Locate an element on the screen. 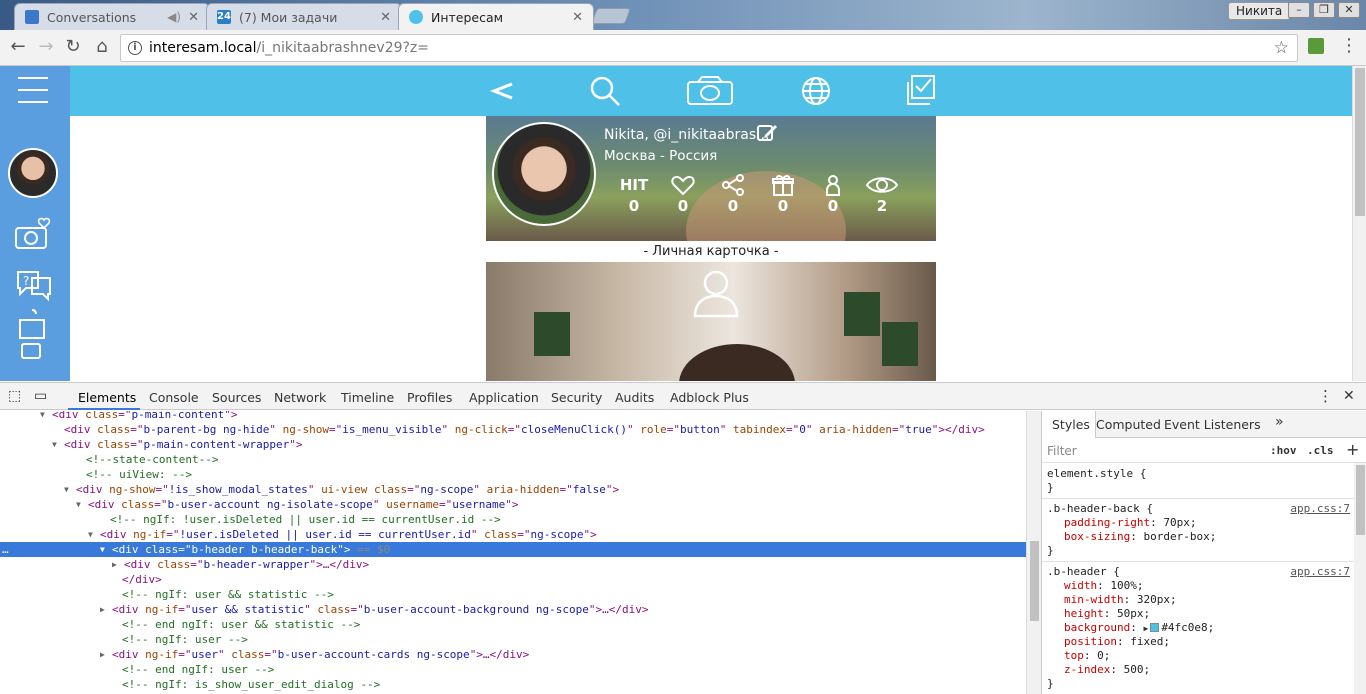 The width and height of the screenshot is (1366, 694). search-icon is located at coordinates (605, 91).